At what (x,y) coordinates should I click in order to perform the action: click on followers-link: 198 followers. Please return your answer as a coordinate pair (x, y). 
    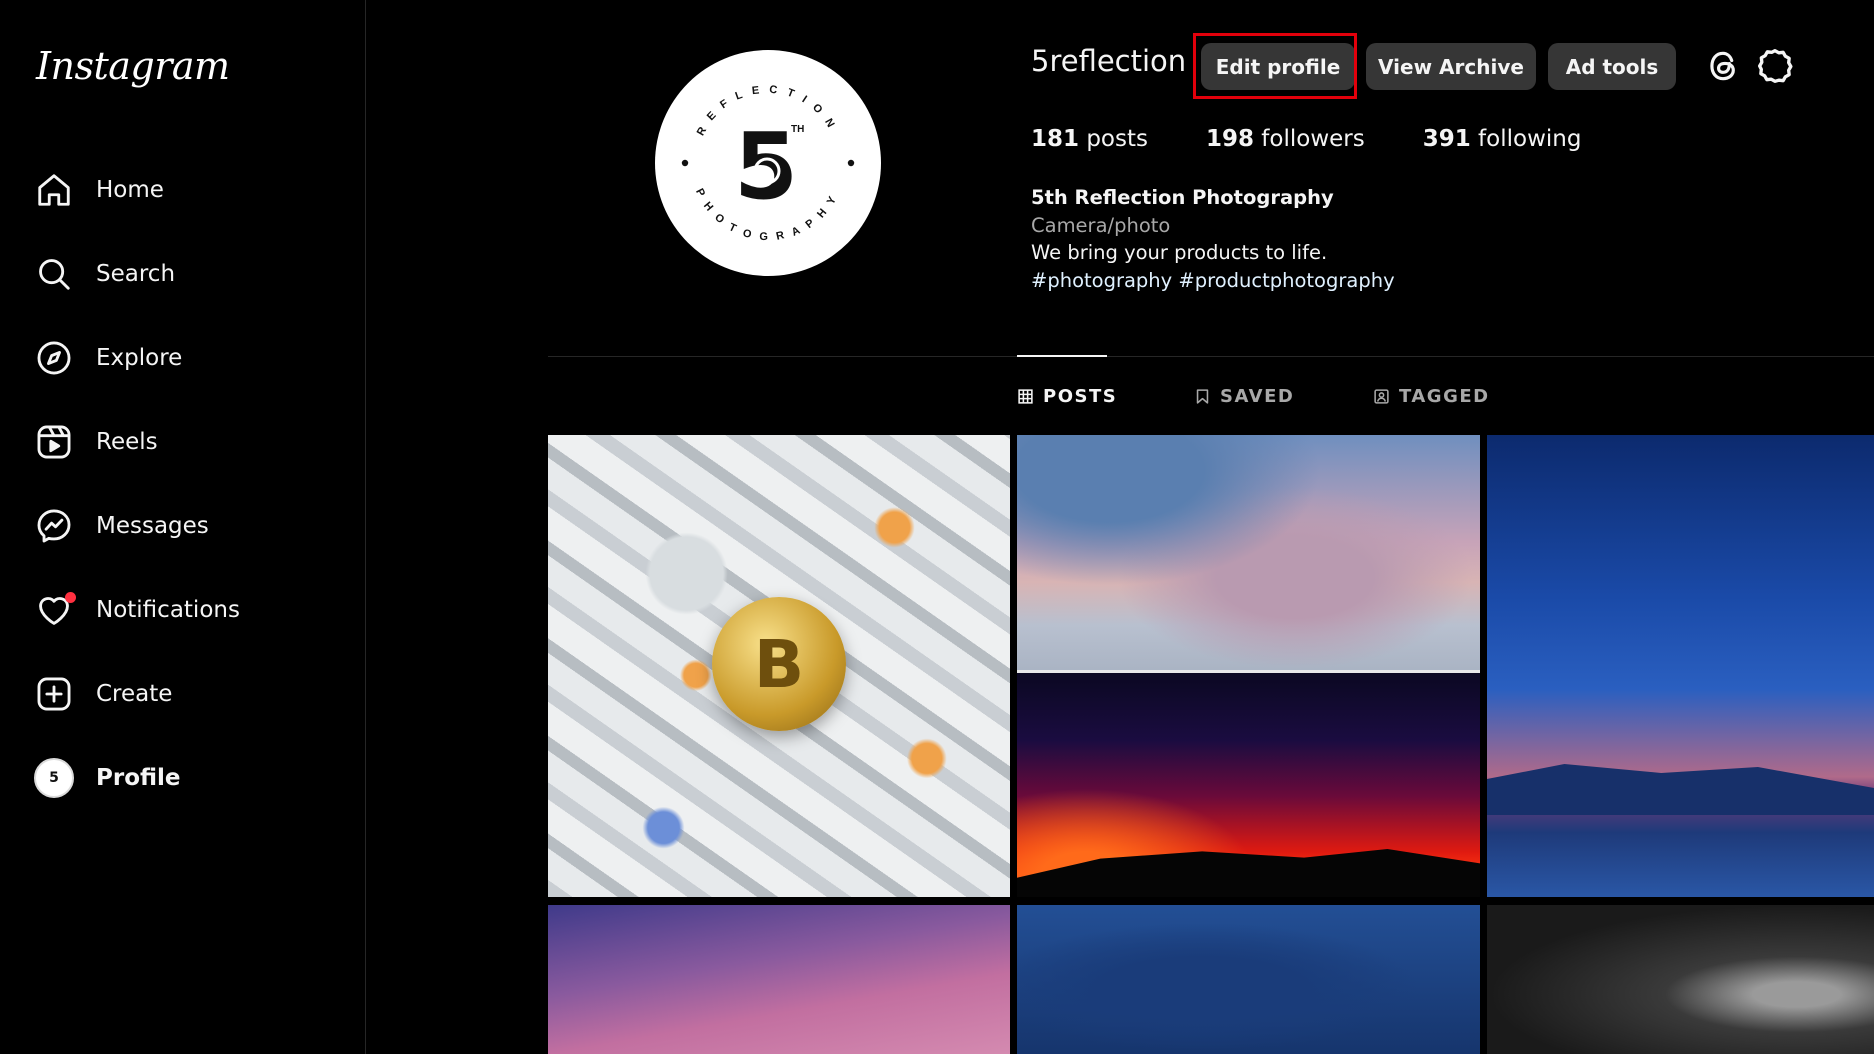
    Looking at the image, I should click on (1285, 139).